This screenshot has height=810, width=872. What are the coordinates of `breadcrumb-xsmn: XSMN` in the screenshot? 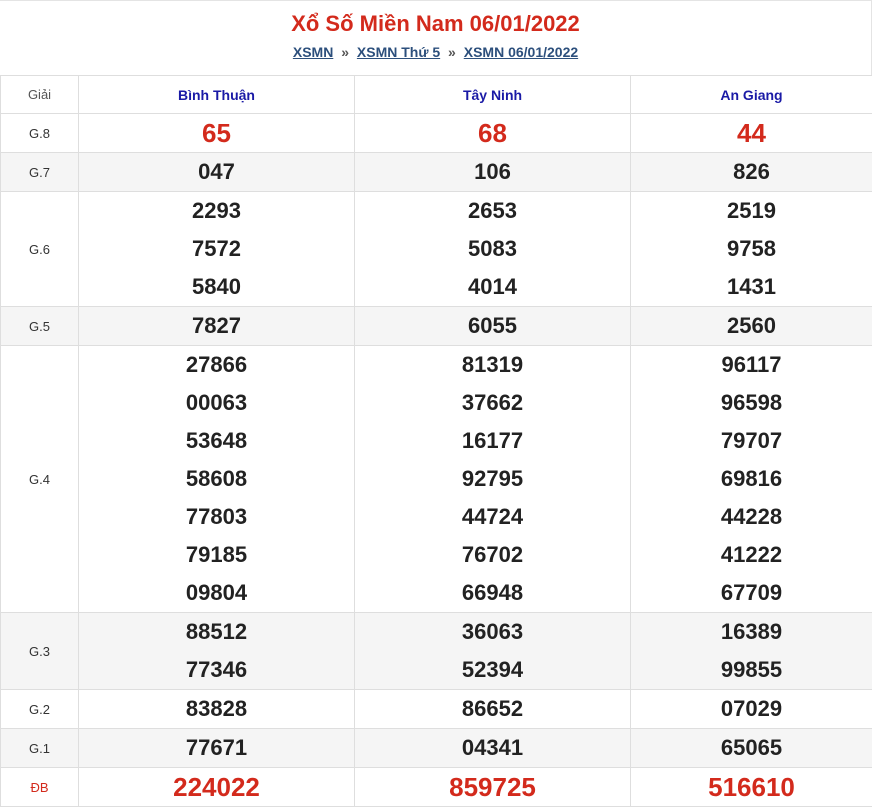 It's located at (313, 52).